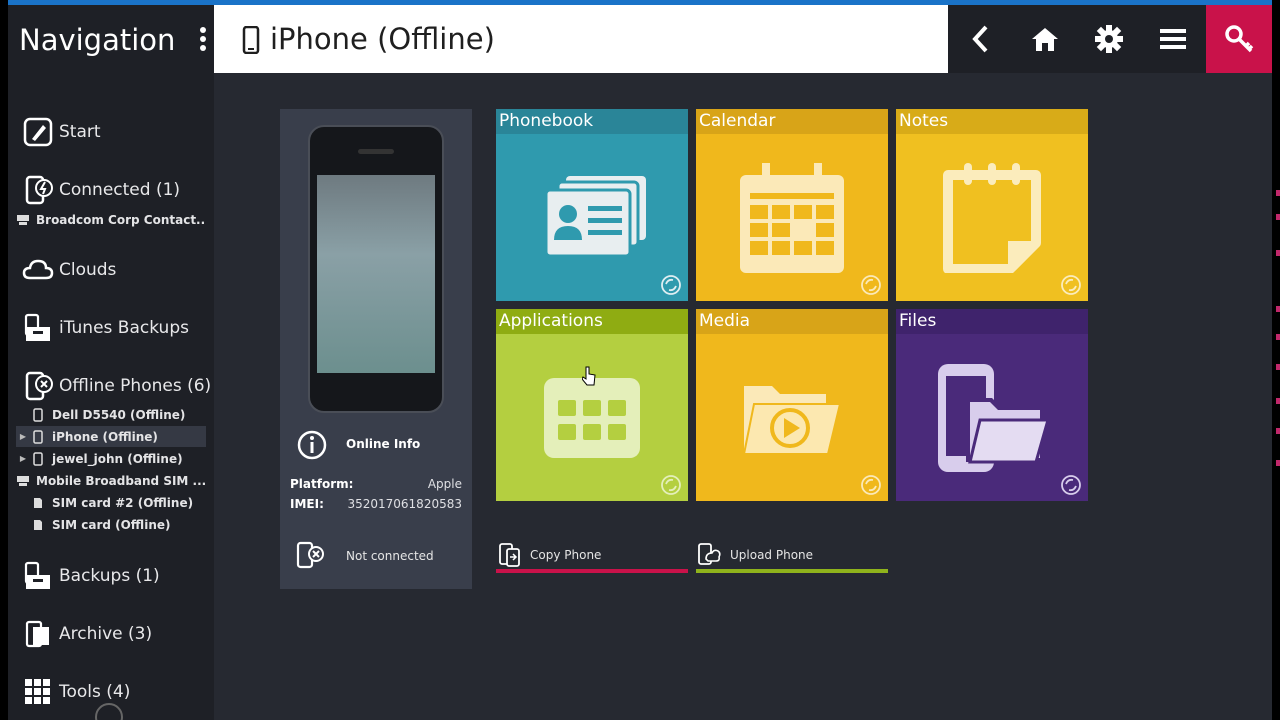  I want to click on nav-item-offline-phones: Offline Phones (6), so click(116, 386).